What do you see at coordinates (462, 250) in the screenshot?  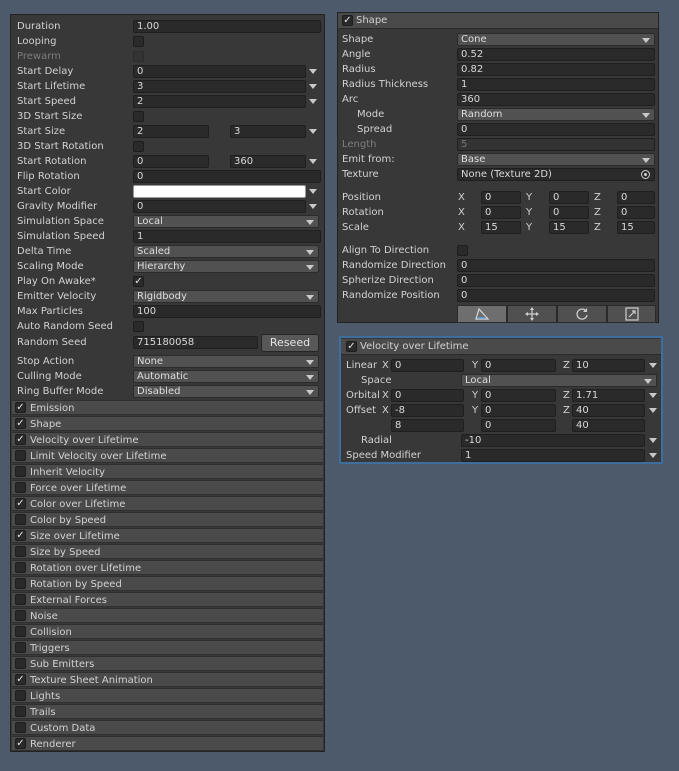 I see `align-to-direction-checkbox` at bounding box center [462, 250].